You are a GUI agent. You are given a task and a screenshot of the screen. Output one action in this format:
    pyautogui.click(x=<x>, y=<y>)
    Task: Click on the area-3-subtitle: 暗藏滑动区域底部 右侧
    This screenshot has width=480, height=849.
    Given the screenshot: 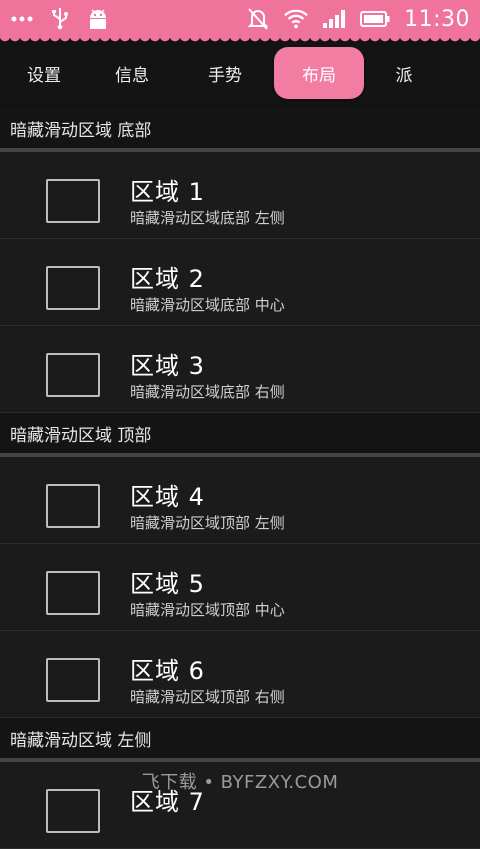 What is the action you would take?
    pyautogui.click(x=207, y=392)
    